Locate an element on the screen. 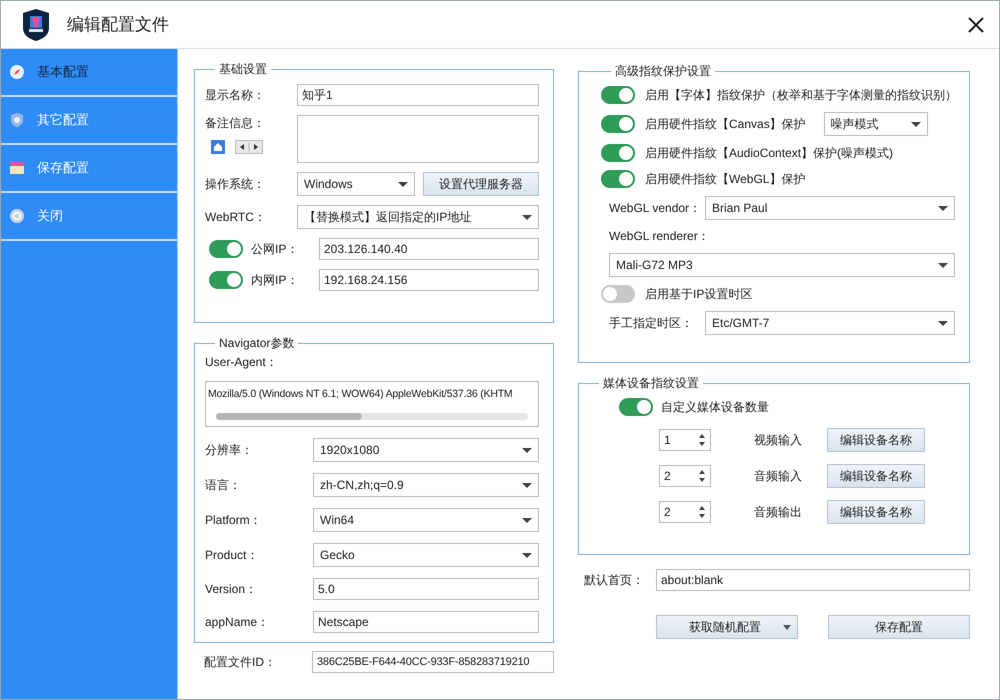 Image resolution: width=1000 pixels, height=700 pixels. power-icon is located at coordinates (17, 216).